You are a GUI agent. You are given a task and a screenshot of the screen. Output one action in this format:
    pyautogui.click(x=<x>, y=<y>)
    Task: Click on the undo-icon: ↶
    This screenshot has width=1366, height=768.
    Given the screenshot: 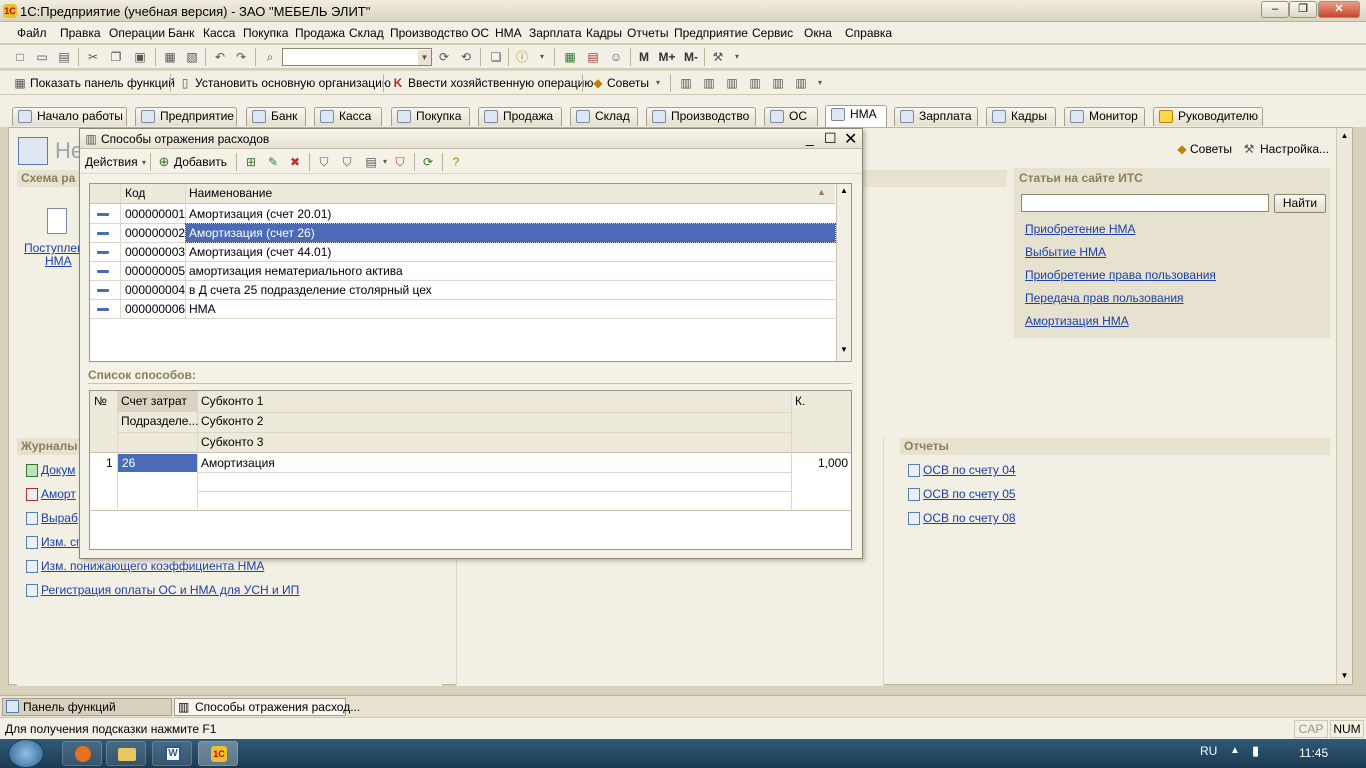 What is the action you would take?
    pyautogui.click(x=220, y=57)
    